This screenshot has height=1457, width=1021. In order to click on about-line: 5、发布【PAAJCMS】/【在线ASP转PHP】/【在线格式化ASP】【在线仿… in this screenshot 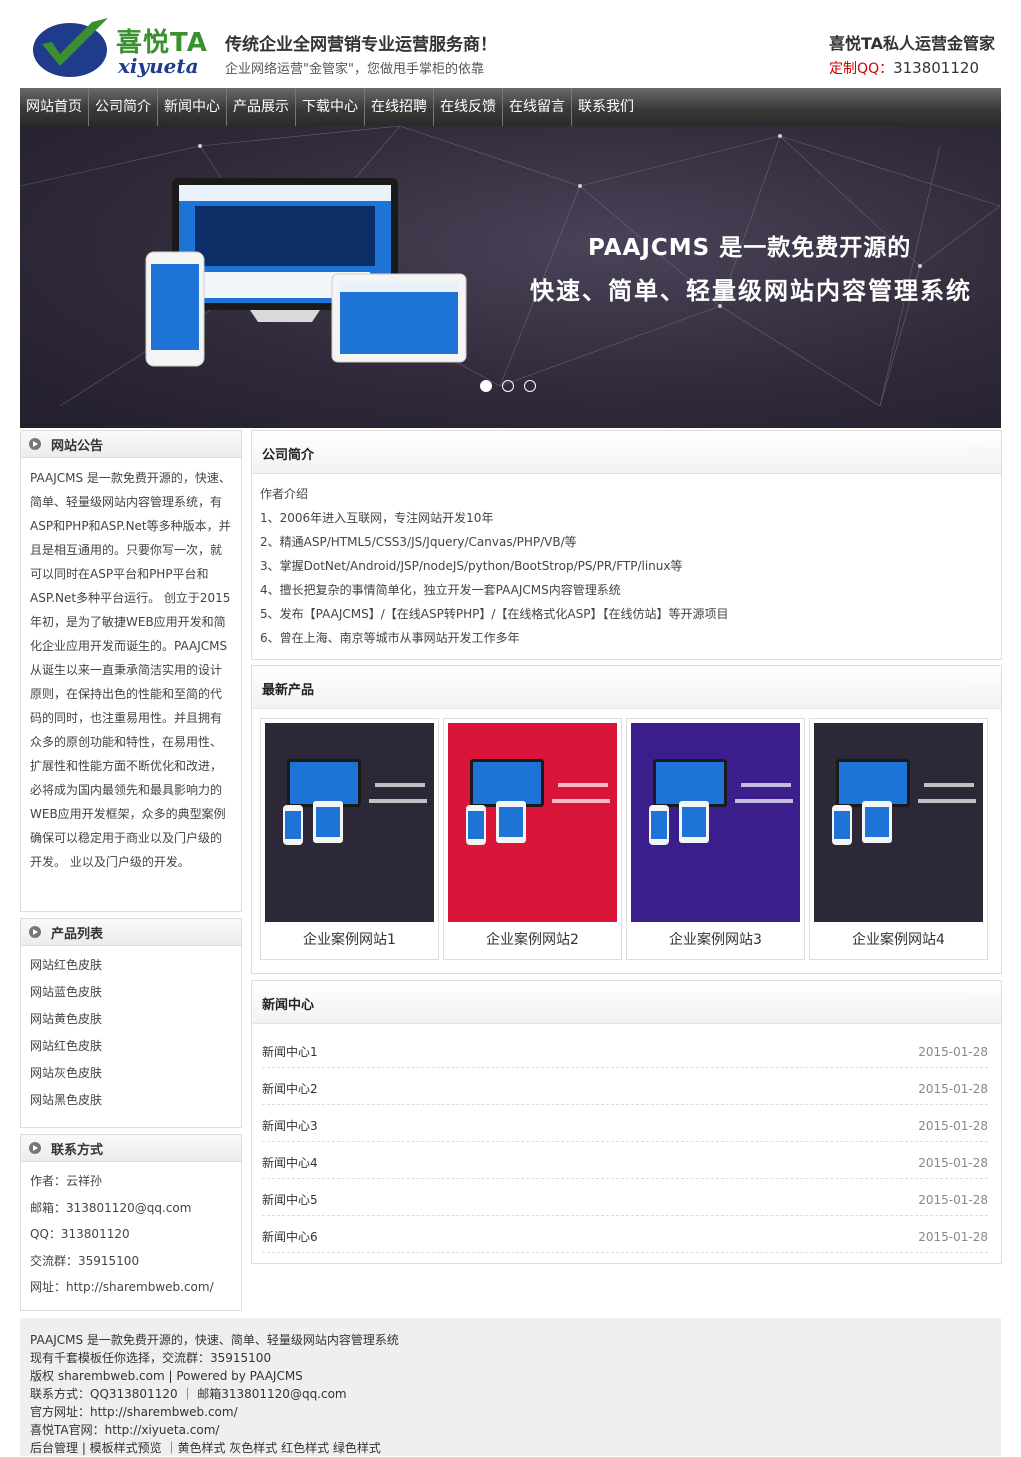, I will do `click(494, 614)`.